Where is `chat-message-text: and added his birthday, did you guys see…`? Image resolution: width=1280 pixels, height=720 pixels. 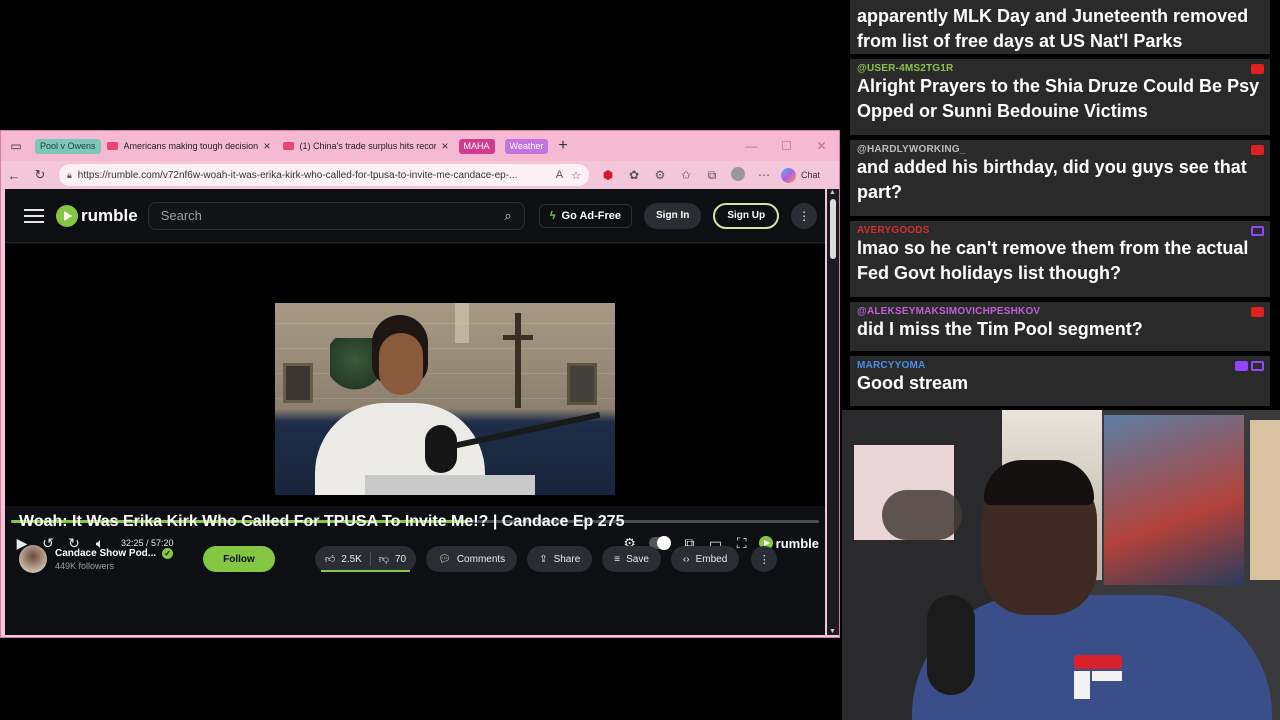
chat-message-text: and added his birthday, did you guys see… is located at coordinates (1052, 179).